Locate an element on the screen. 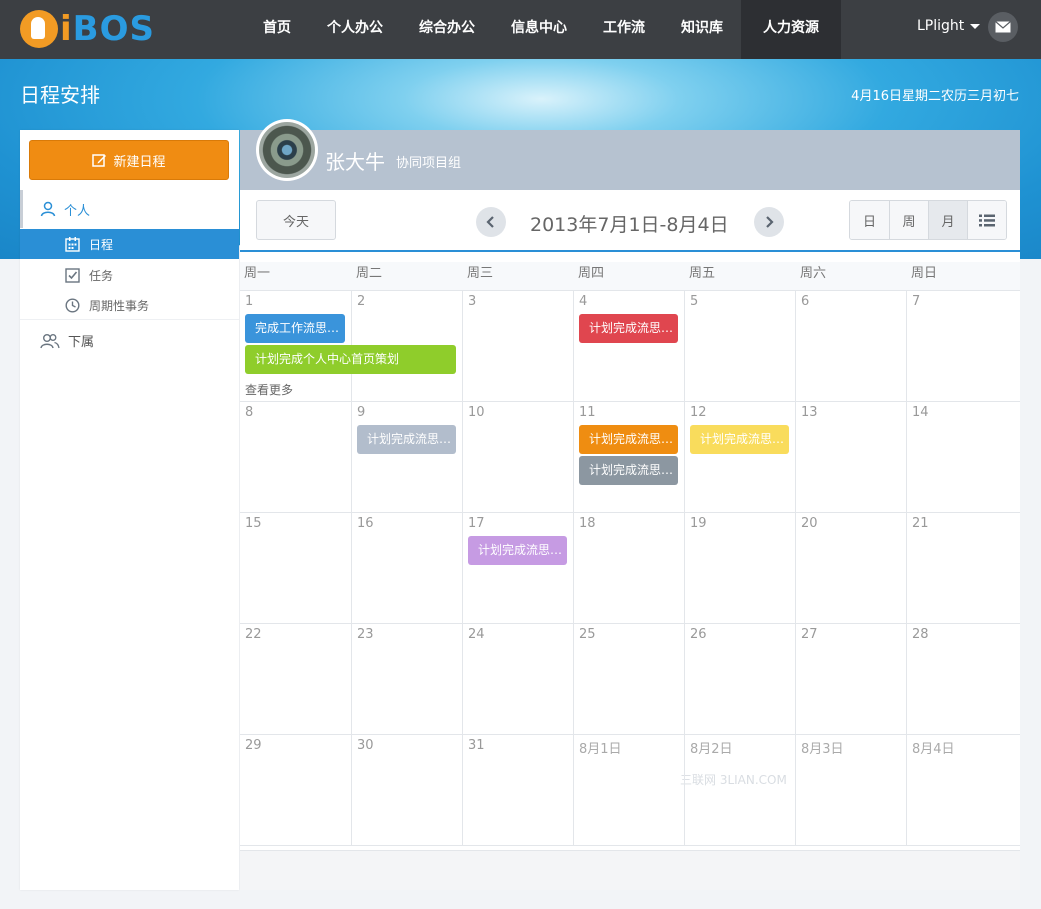  day-number: 12 is located at coordinates (698, 412).